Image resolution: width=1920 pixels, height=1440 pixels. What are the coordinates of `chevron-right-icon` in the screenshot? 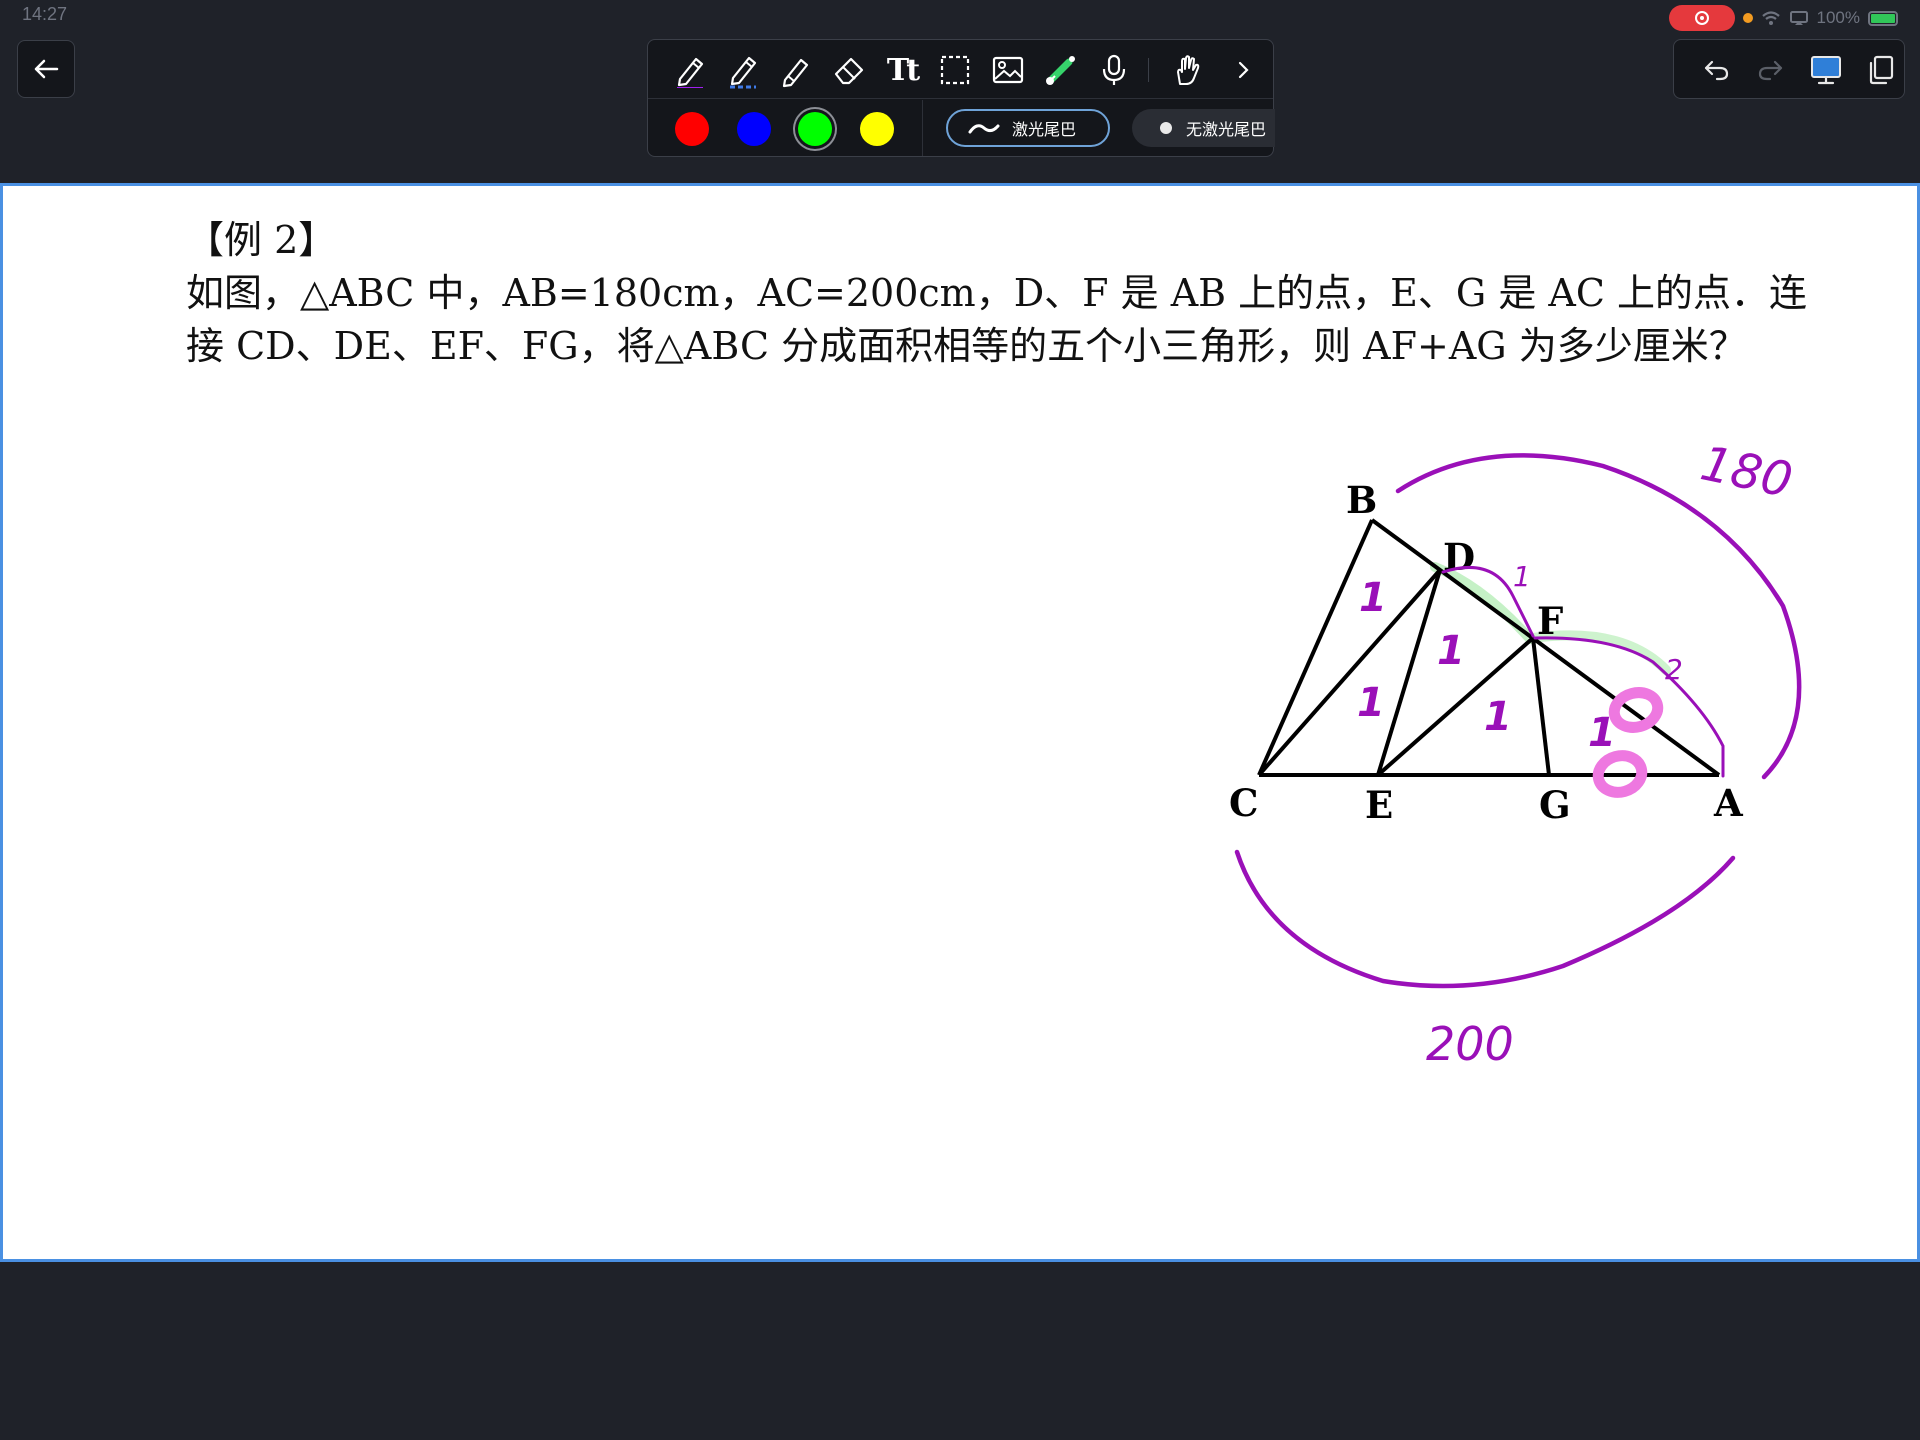 It's located at (1243, 70).